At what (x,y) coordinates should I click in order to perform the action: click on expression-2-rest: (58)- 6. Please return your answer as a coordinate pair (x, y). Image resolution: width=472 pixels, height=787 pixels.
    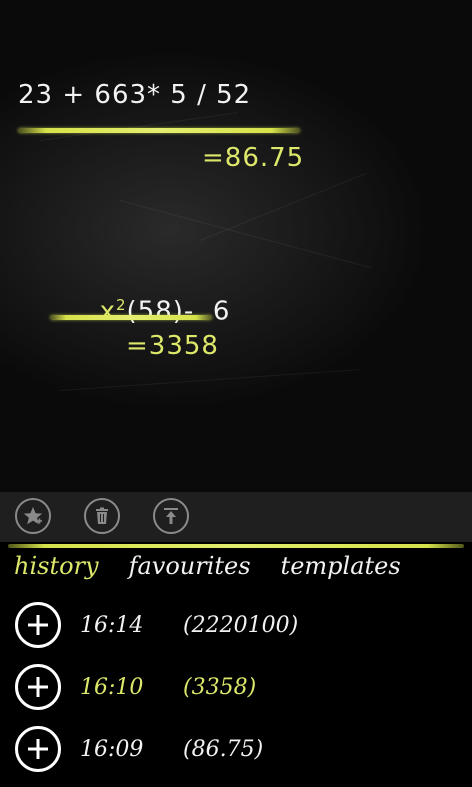
    Looking at the image, I should click on (178, 311).